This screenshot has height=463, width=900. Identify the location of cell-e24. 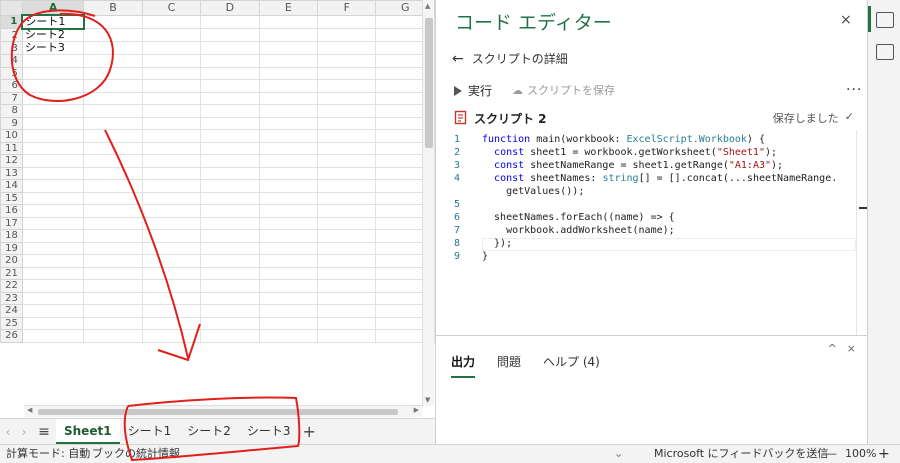
(288, 311).